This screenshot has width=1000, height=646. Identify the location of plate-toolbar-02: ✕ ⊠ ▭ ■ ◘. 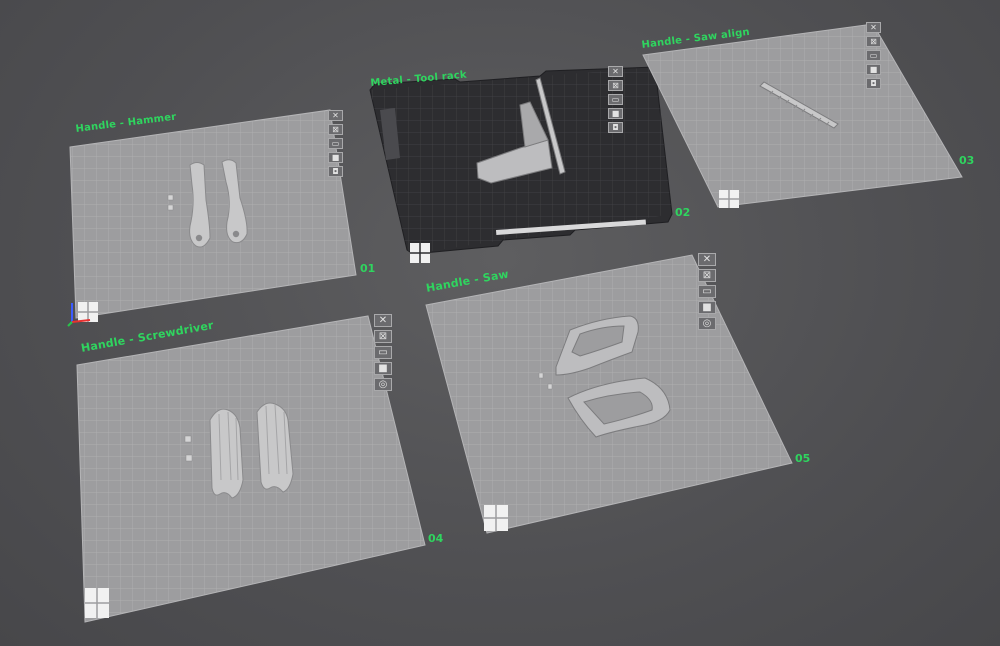
(615, 99).